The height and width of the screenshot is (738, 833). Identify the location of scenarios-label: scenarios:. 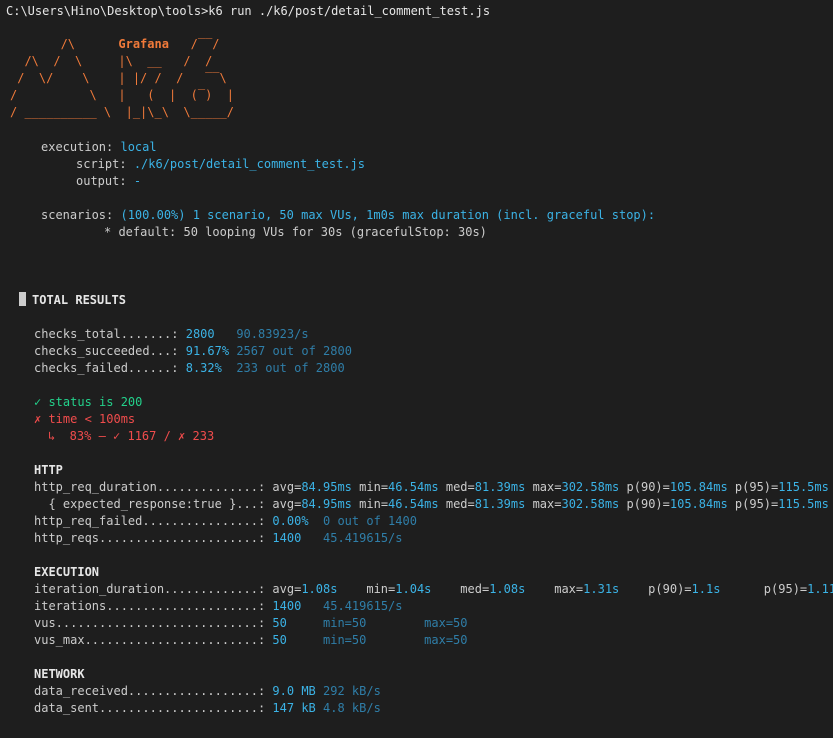
(77, 215).